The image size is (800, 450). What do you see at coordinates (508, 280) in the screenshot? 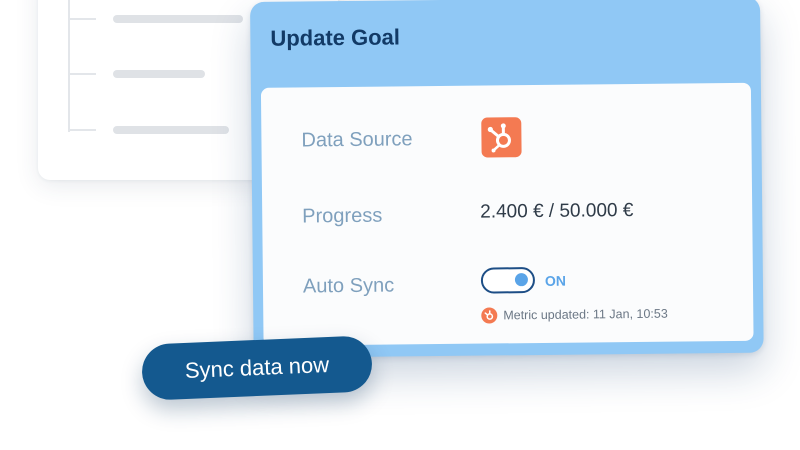
I see `auto-sync-toggle` at bounding box center [508, 280].